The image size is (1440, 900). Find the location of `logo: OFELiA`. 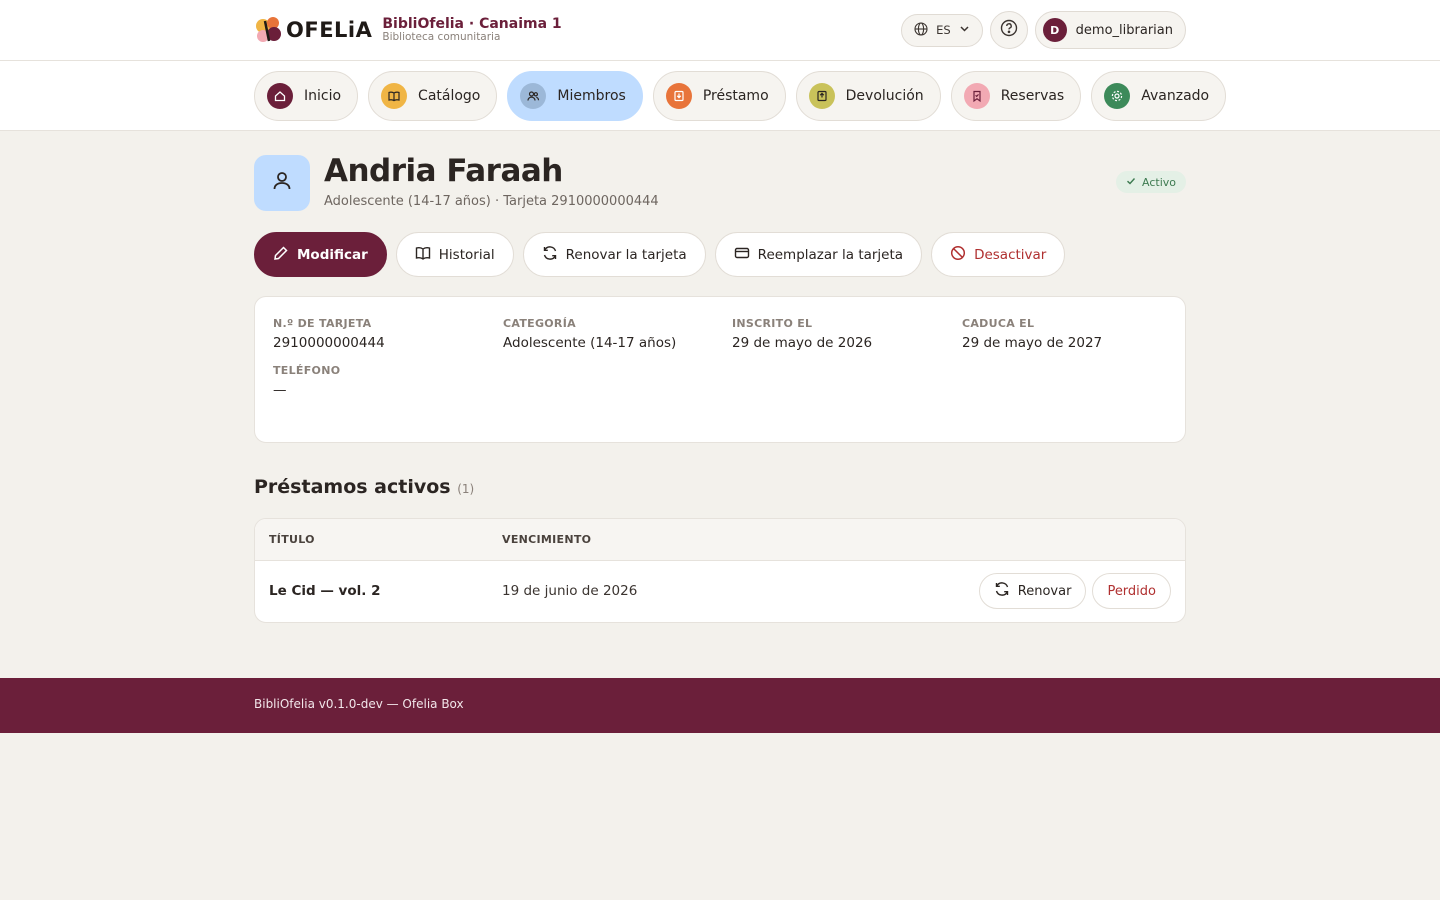

logo: OFELiA is located at coordinates (313, 30).